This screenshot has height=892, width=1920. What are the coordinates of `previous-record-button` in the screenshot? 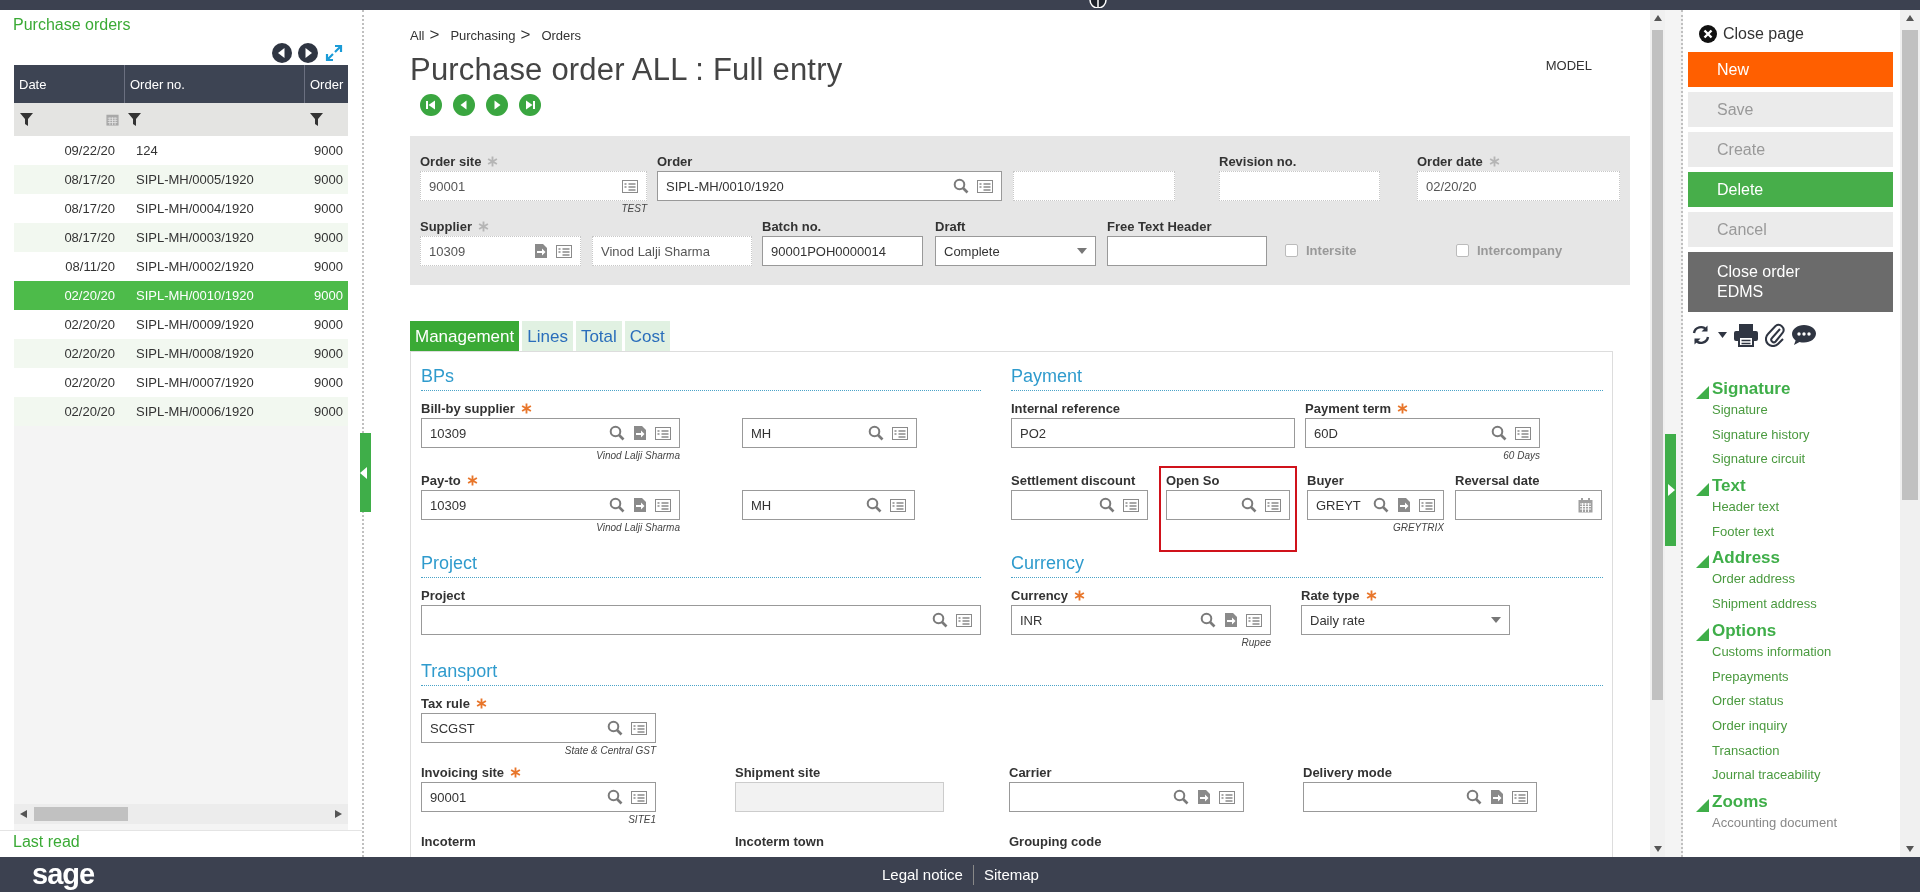 It's located at (464, 105).